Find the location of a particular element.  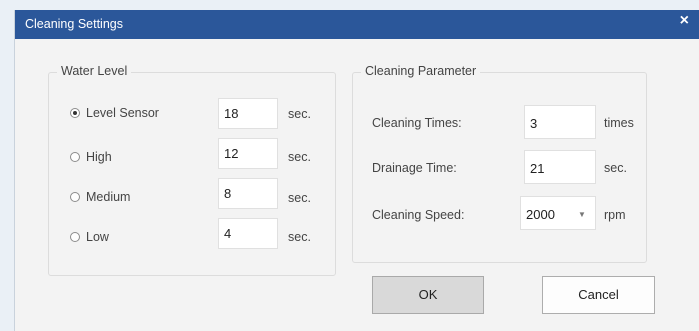

high-unit: sec. is located at coordinates (299, 157).